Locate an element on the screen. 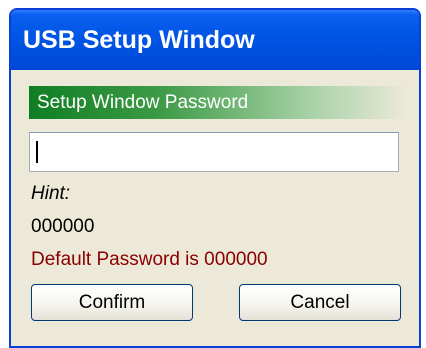 This screenshot has width=426, height=348. confirm-button: Confirm is located at coordinates (112, 302).